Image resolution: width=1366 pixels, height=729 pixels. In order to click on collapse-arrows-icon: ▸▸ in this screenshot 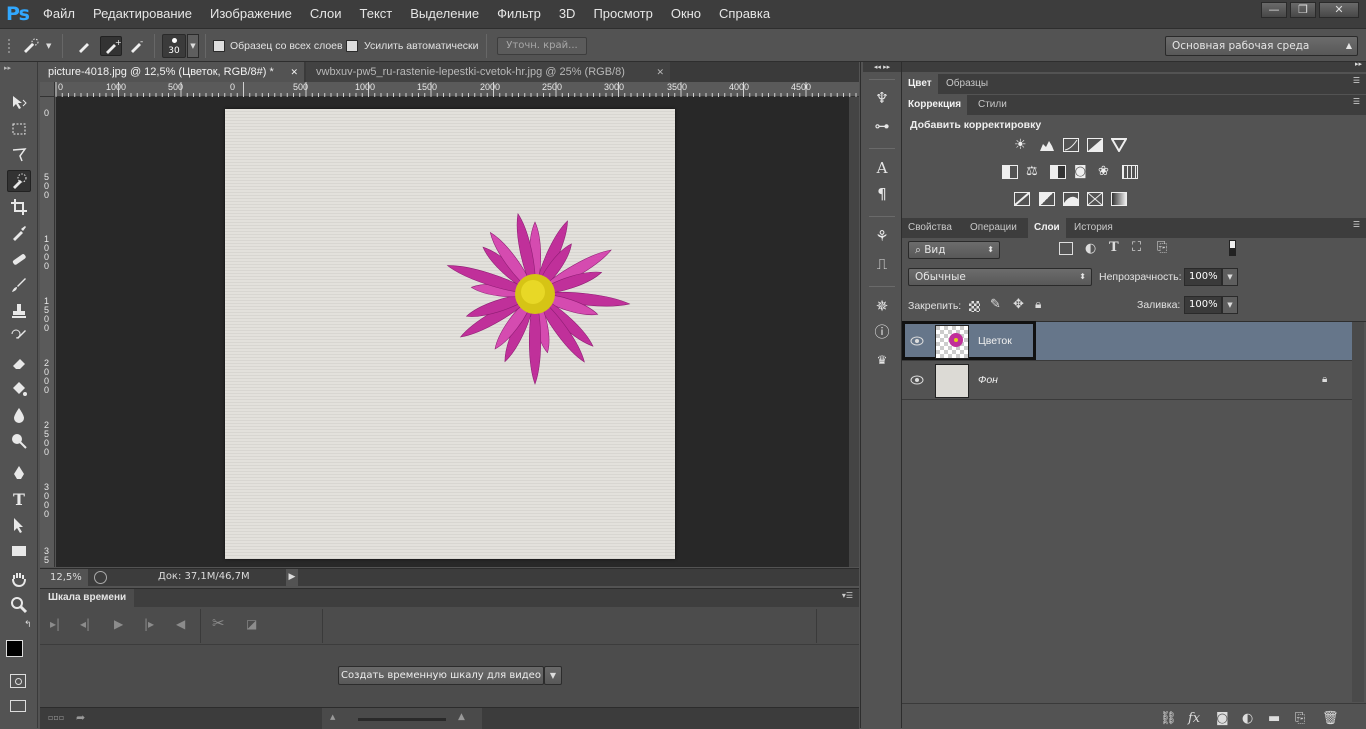, I will do `click(7, 68)`.